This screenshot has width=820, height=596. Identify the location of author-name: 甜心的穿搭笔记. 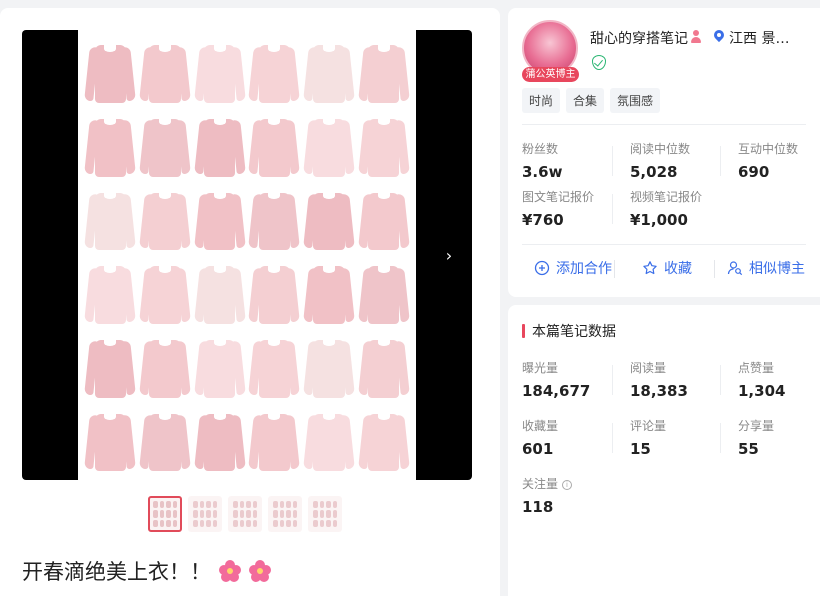
(639, 38).